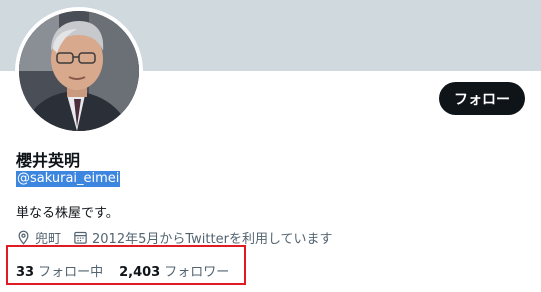  I want to click on avatar-frame, so click(79, 71).